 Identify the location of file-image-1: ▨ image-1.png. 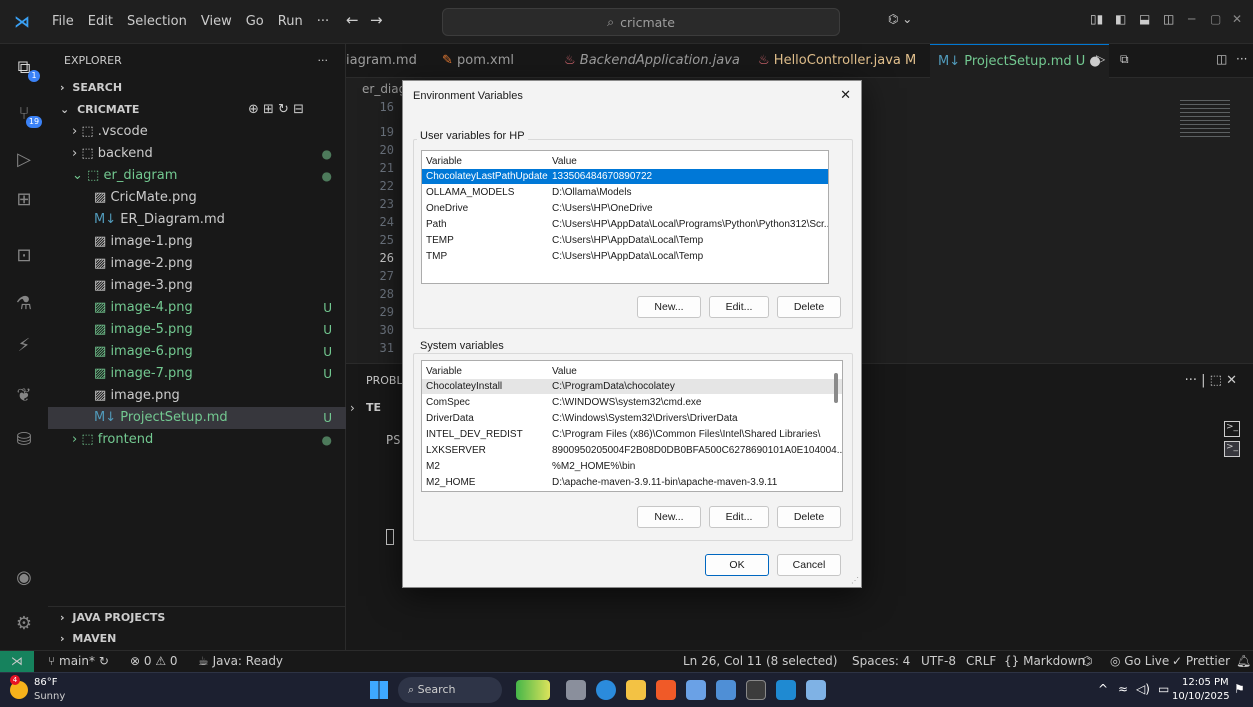
(197, 242).